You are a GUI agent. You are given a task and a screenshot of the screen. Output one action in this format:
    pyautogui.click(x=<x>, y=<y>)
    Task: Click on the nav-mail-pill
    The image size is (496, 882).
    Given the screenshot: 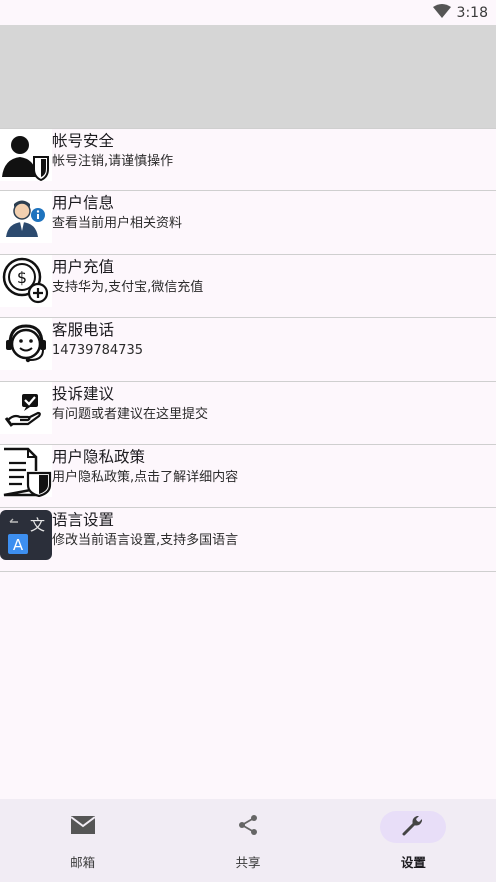 What is the action you would take?
    pyautogui.click(x=83, y=827)
    